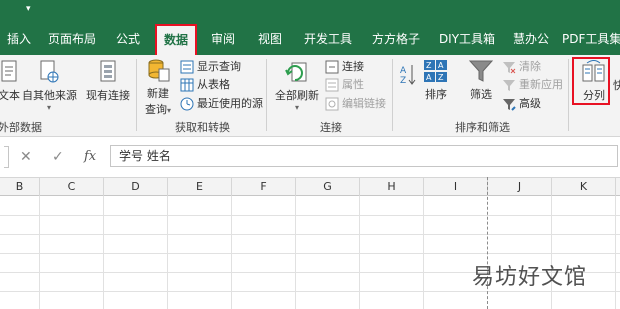 The image size is (620, 309). Describe the element at coordinates (202, 127) in the screenshot. I see `get-transform-group-label: 获取和转换` at that location.